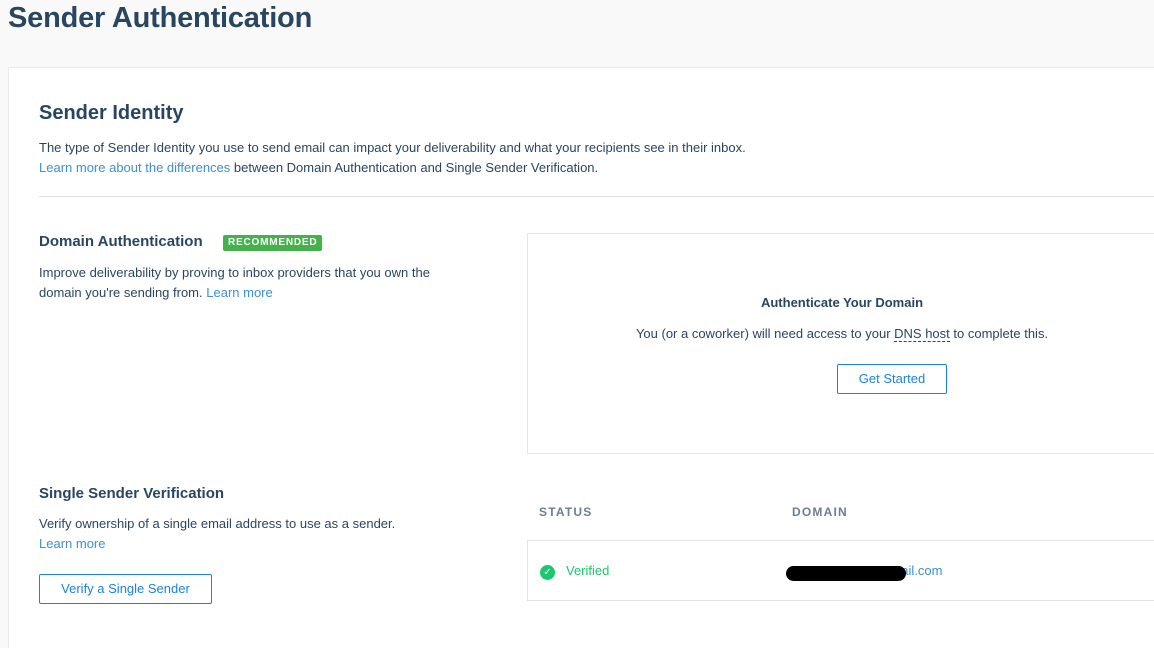 Image resolution: width=1154 pixels, height=648 pixels. Describe the element at coordinates (892, 379) in the screenshot. I see `get-started-button: Get Started` at that location.